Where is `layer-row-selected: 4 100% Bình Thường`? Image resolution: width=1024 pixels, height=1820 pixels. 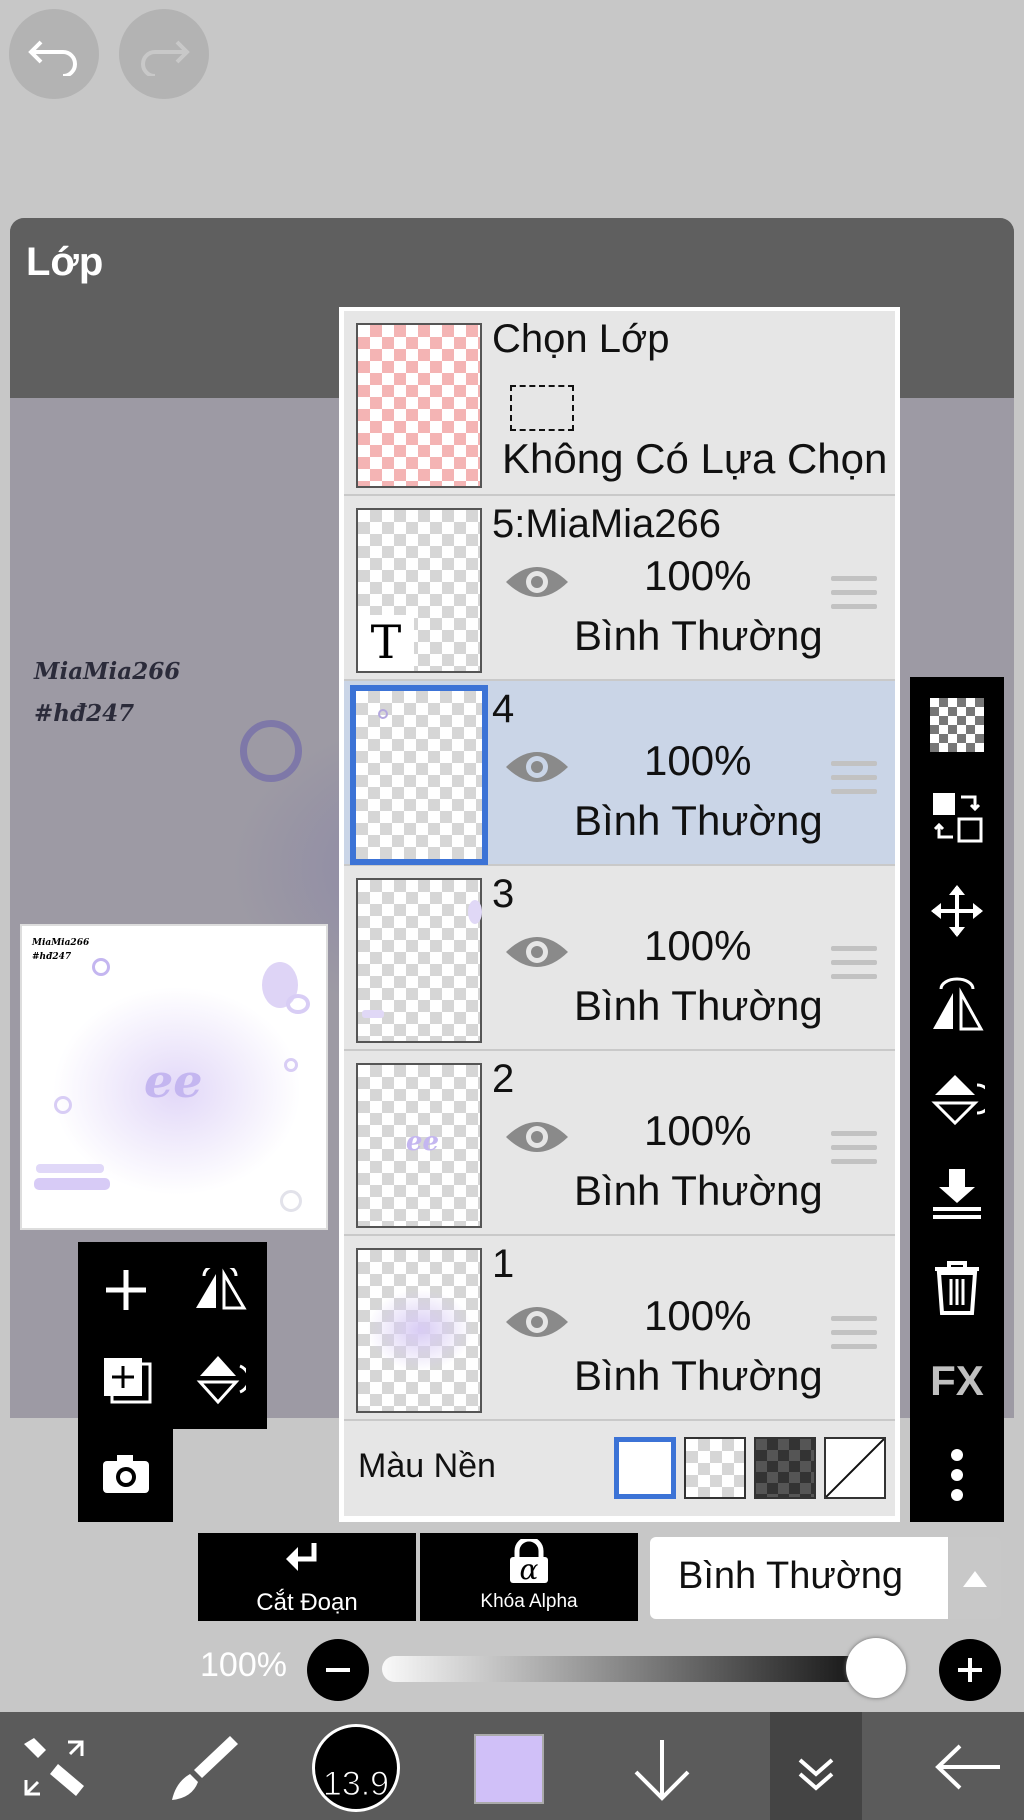
layer-row-selected: 4 100% Bình Thường is located at coordinates (619, 773).